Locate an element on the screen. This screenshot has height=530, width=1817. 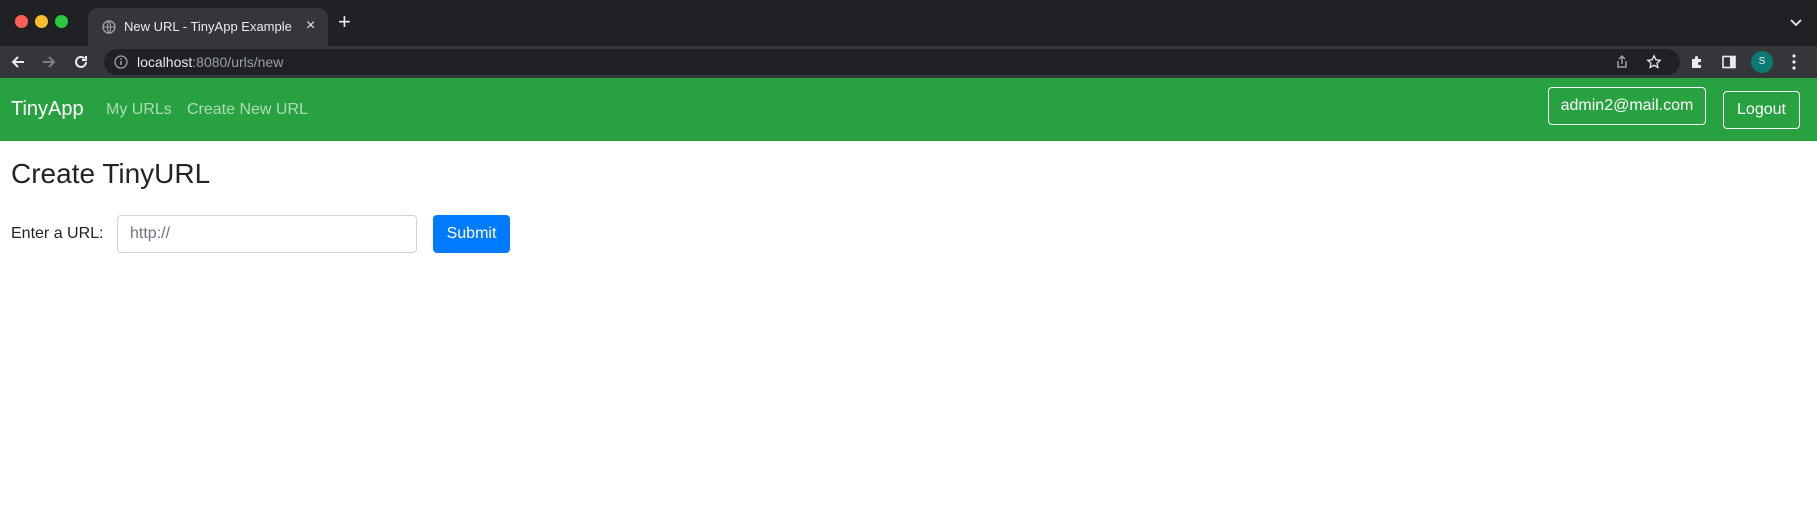
user-email-button: admin2@mail.com is located at coordinates (1627, 106).